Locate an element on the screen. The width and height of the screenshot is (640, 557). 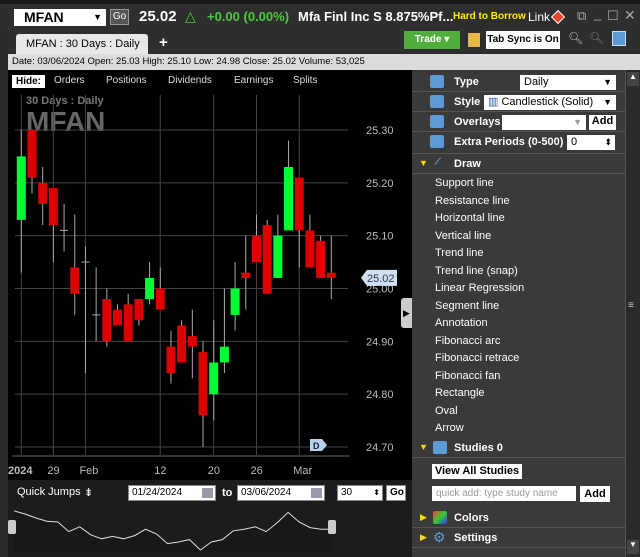
range-go-button: Go is located at coordinates (396, 493).